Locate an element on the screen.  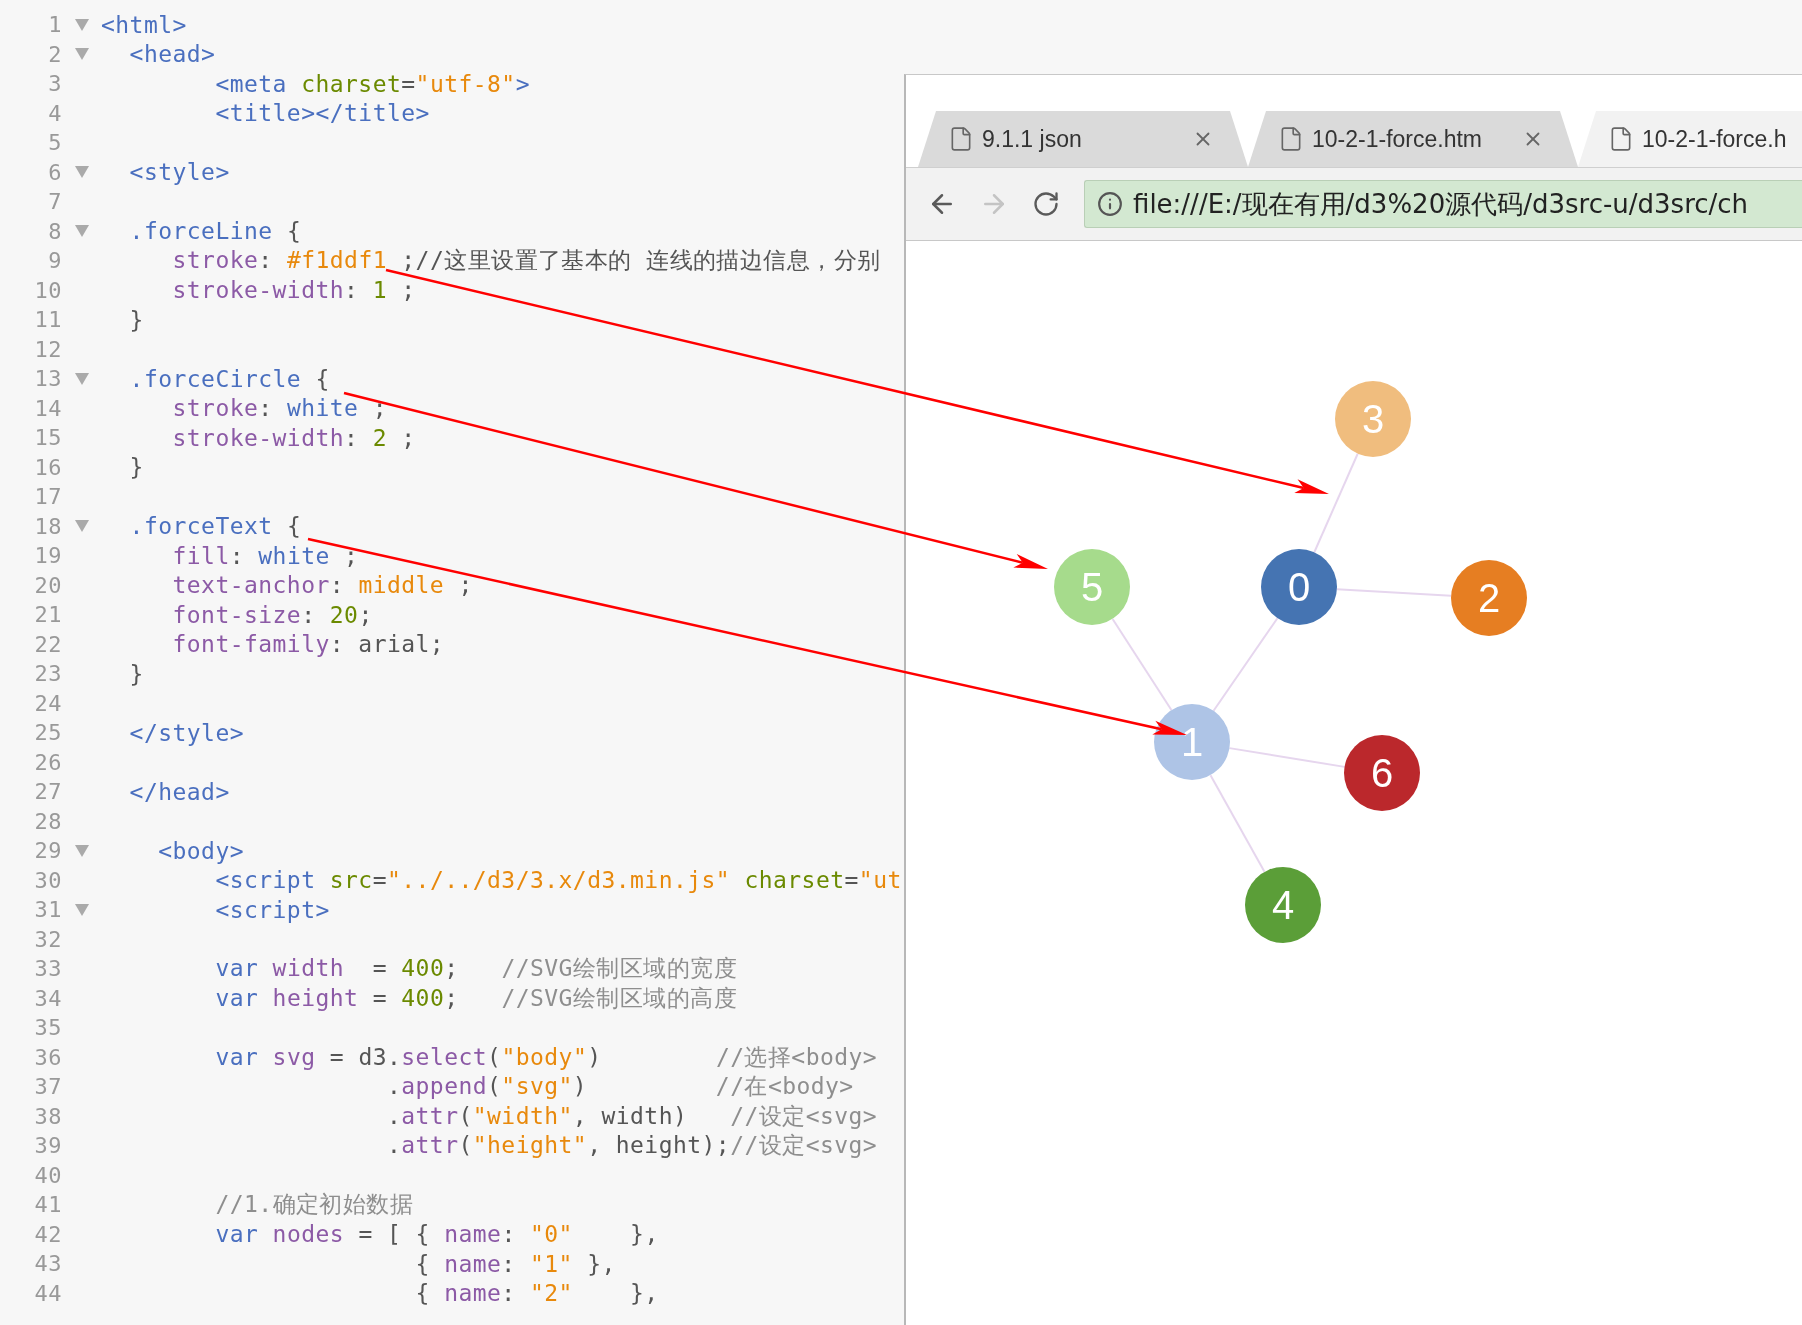
line-number: 36 is located at coordinates (47, 1057).